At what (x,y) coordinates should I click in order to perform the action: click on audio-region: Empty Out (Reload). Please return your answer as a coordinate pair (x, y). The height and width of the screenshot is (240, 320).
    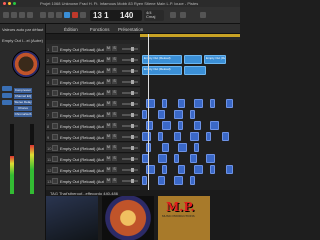
    Looking at the image, I should click on (215, 59).